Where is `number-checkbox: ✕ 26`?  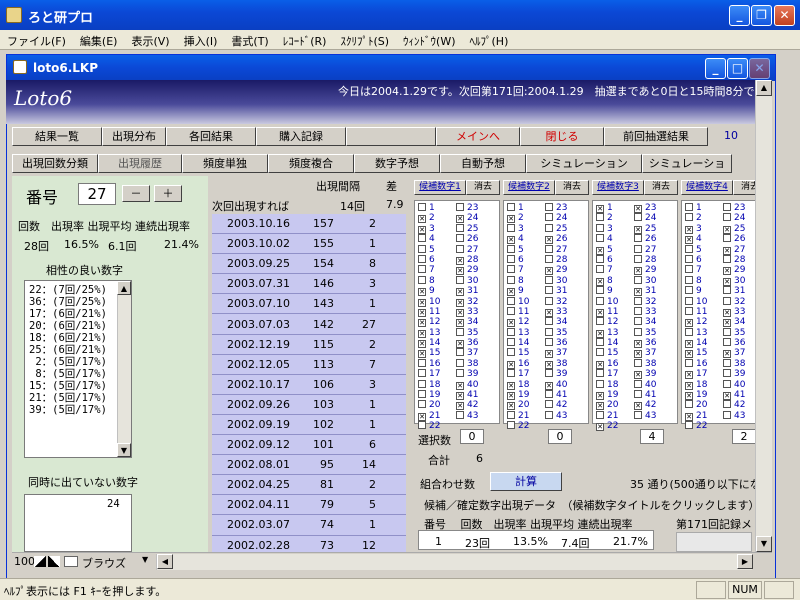 number-checkbox: ✕ 26 is located at coordinates (564, 239).